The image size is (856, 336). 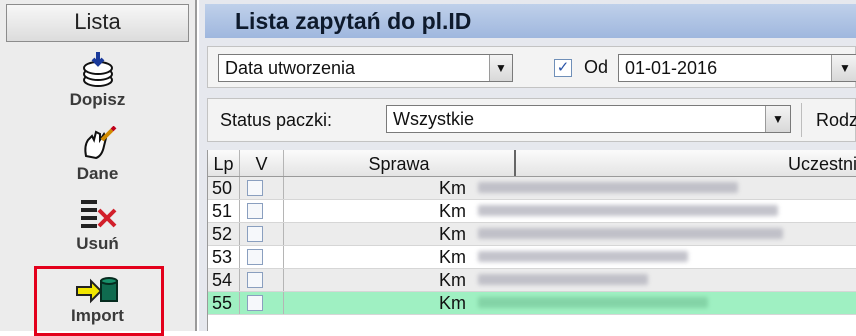 I want to click on cell-lp: 52, so click(x=224, y=234).